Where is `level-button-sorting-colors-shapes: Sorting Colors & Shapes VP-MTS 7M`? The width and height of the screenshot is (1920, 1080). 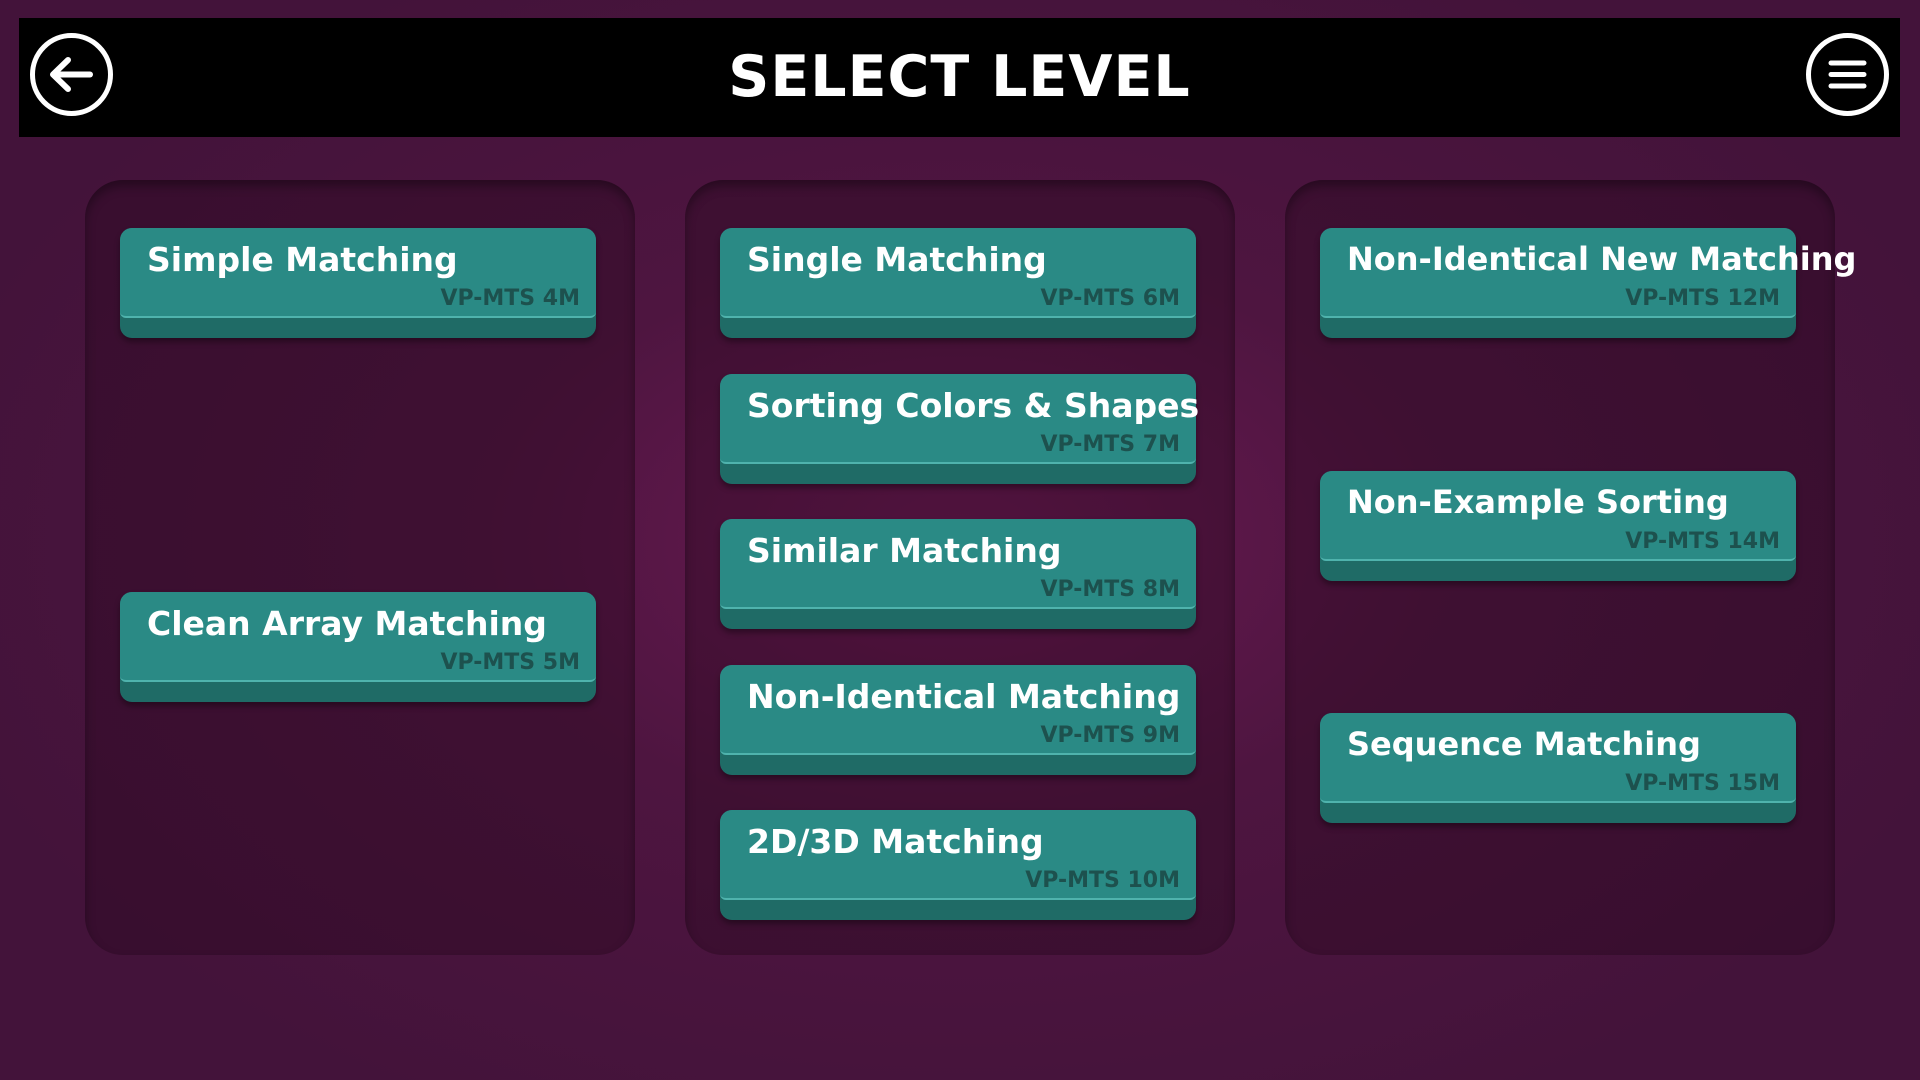
level-button-sorting-colors-shapes: Sorting Colors & Shapes VP-MTS 7M is located at coordinates (960, 429).